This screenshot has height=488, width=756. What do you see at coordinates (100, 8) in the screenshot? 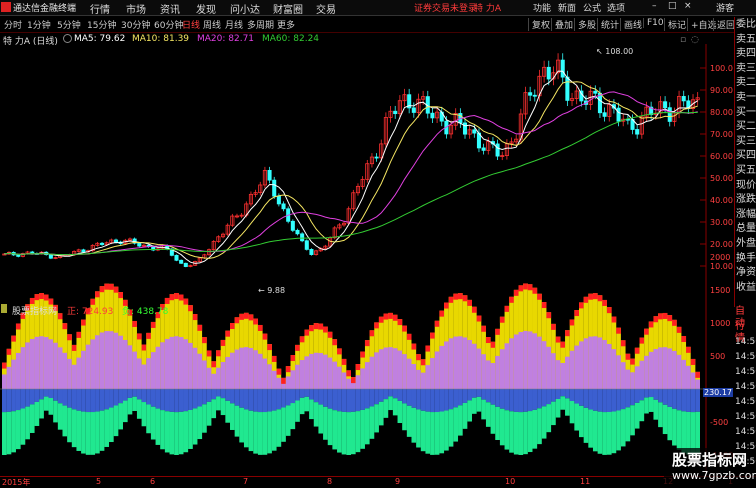
I see `menu-item-quotes: 行情` at bounding box center [100, 8].